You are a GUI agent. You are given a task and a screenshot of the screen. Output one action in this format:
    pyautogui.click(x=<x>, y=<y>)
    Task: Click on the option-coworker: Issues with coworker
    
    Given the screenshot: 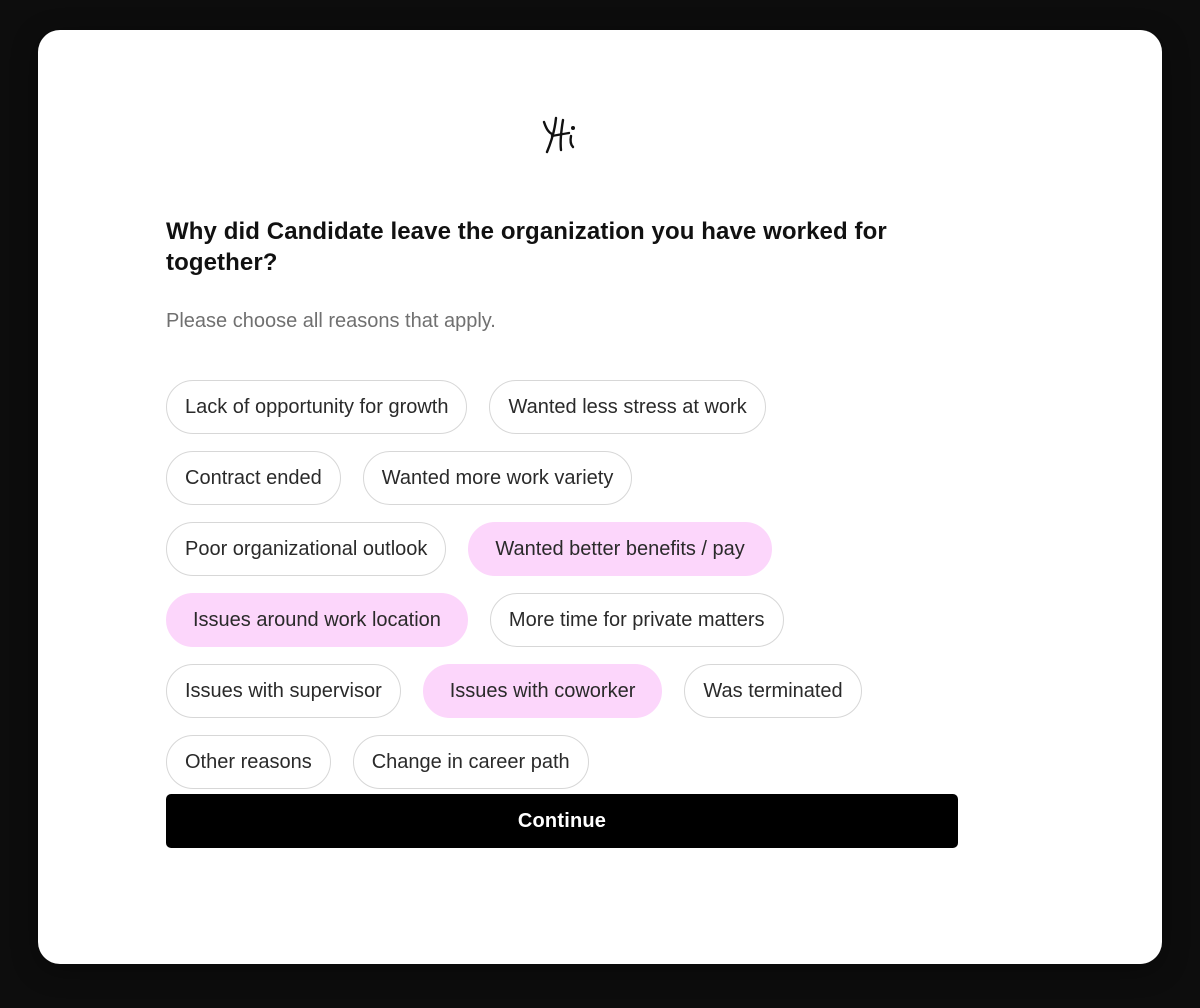 What is the action you would take?
    pyautogui.click(x=542, y=691)
    